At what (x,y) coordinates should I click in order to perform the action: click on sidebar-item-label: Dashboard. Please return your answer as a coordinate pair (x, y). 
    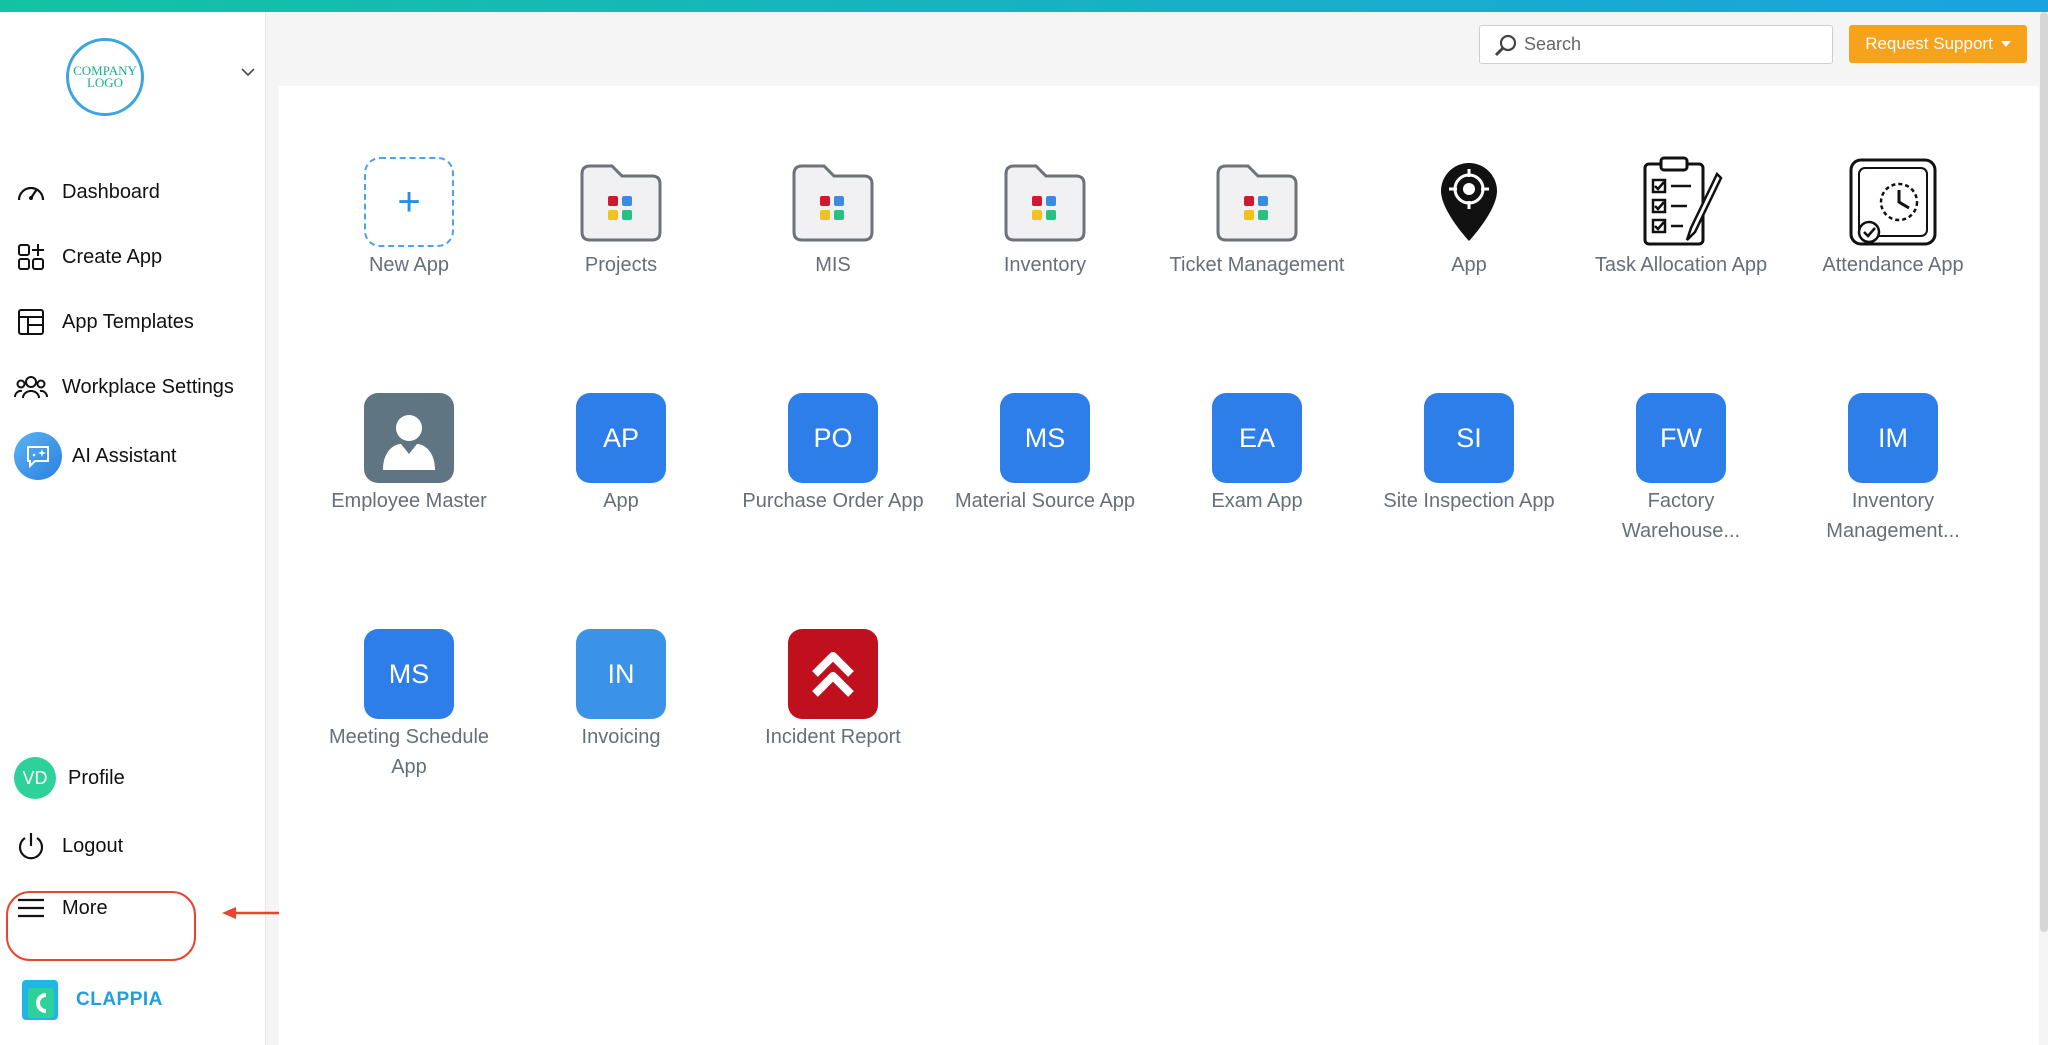
    Looking at the image, I should click on (111, 191).